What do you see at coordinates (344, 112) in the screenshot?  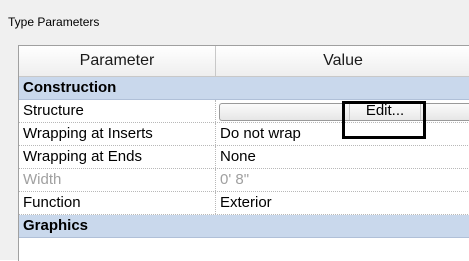 I see `structure-value-field` at bounding box center [344, 112].